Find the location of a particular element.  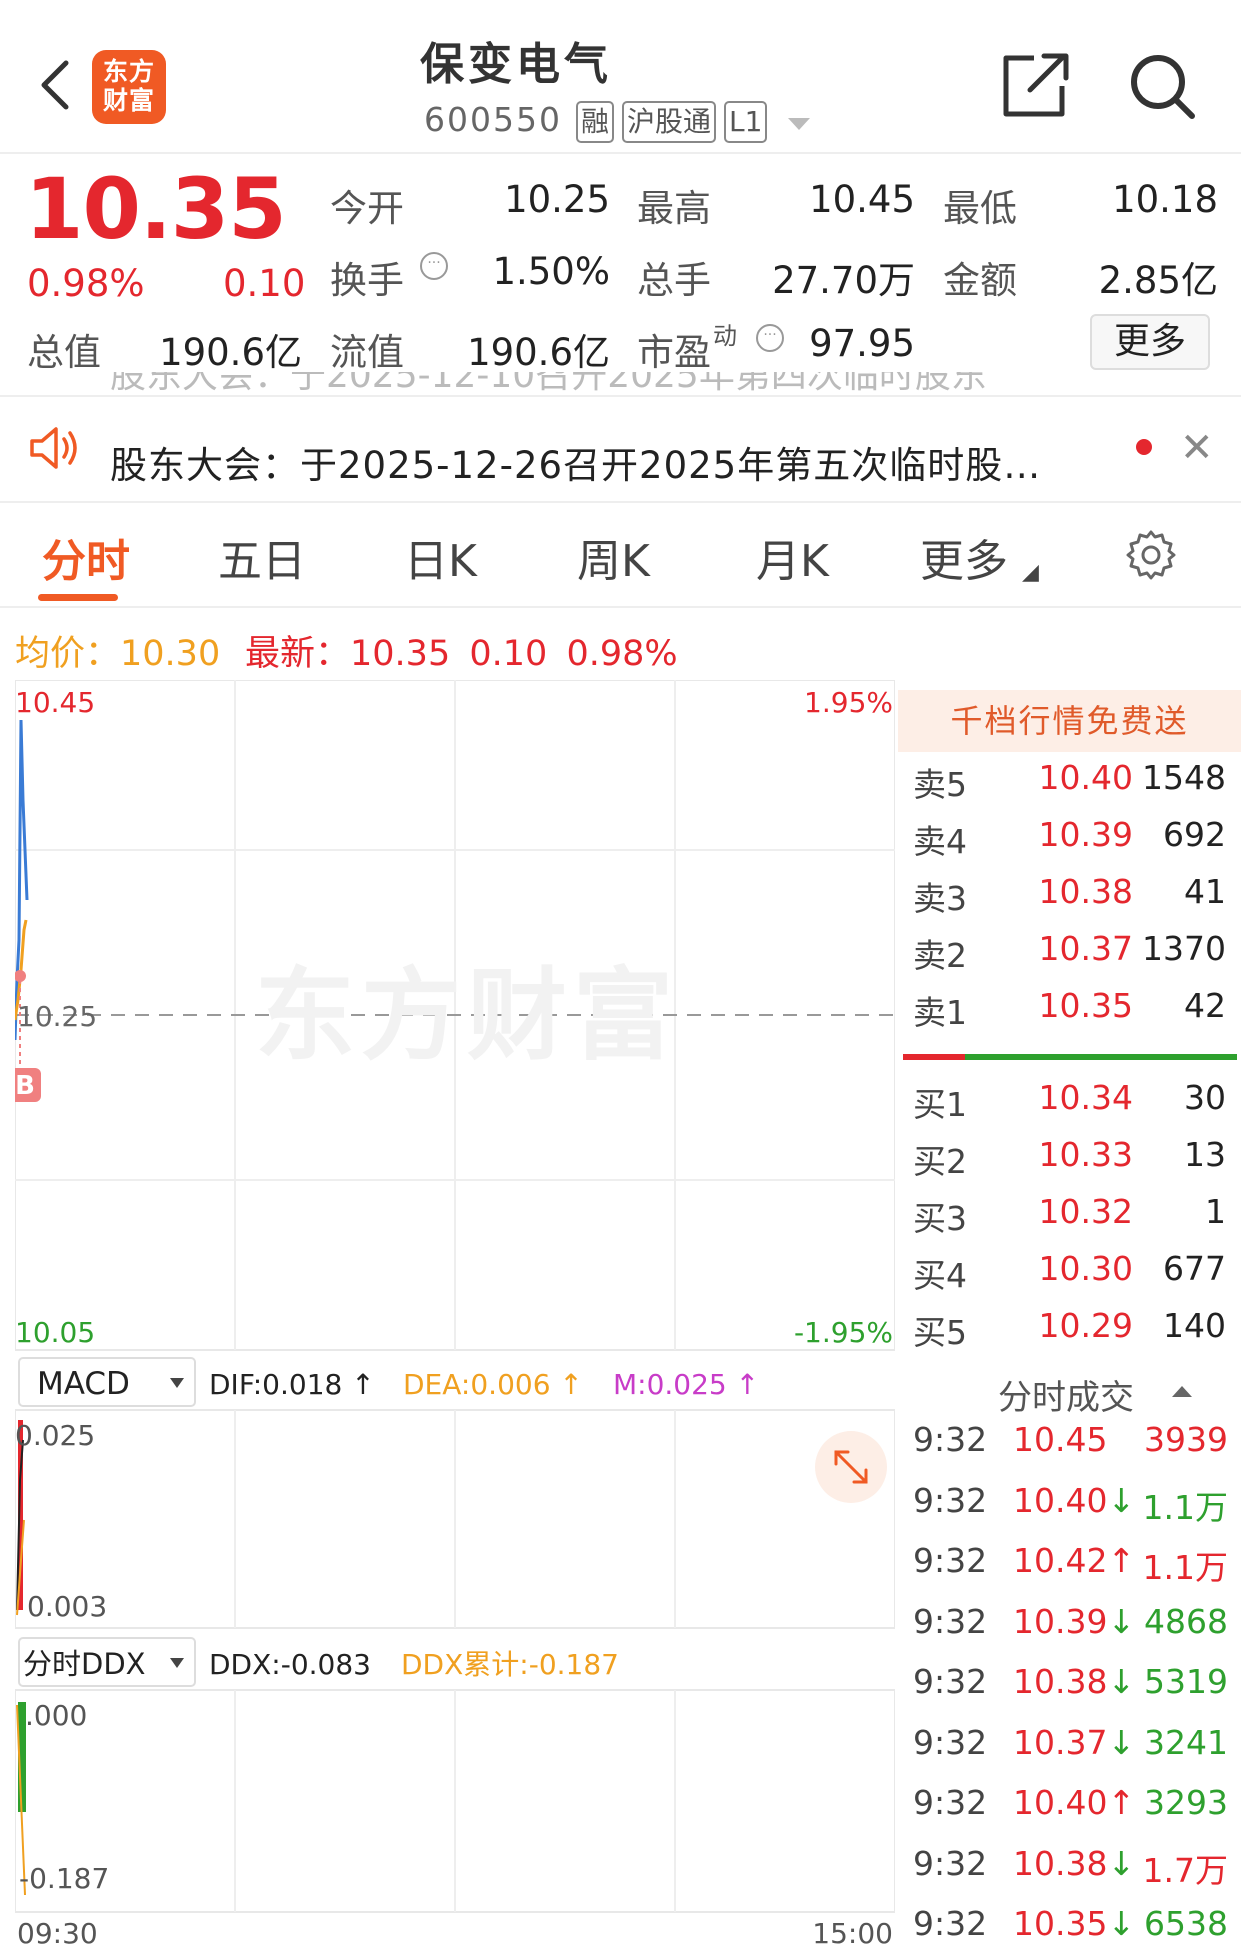

ticks-title: 分时成交 is located at coordinates (1066, 1394).